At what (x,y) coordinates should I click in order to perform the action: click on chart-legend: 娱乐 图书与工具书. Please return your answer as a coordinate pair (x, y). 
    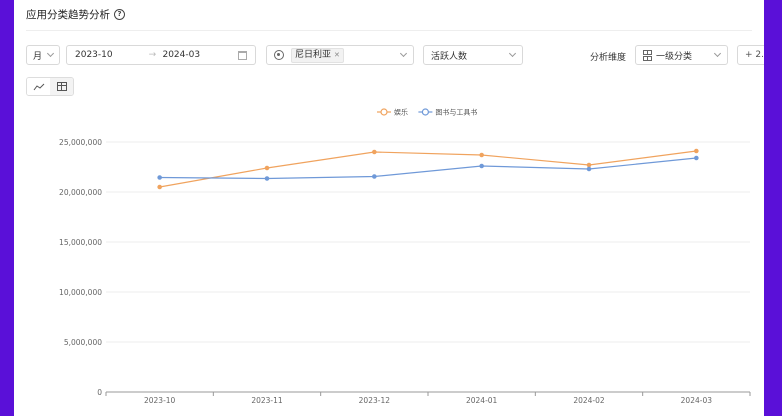
    Looking at the image, I should click on (427, 112).